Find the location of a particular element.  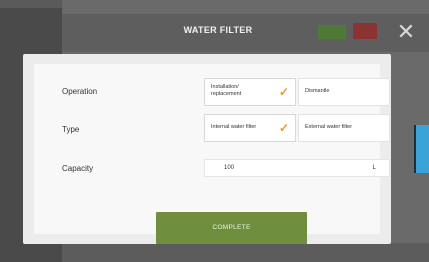

left-background-stripe is located at coordinates (31, 4).